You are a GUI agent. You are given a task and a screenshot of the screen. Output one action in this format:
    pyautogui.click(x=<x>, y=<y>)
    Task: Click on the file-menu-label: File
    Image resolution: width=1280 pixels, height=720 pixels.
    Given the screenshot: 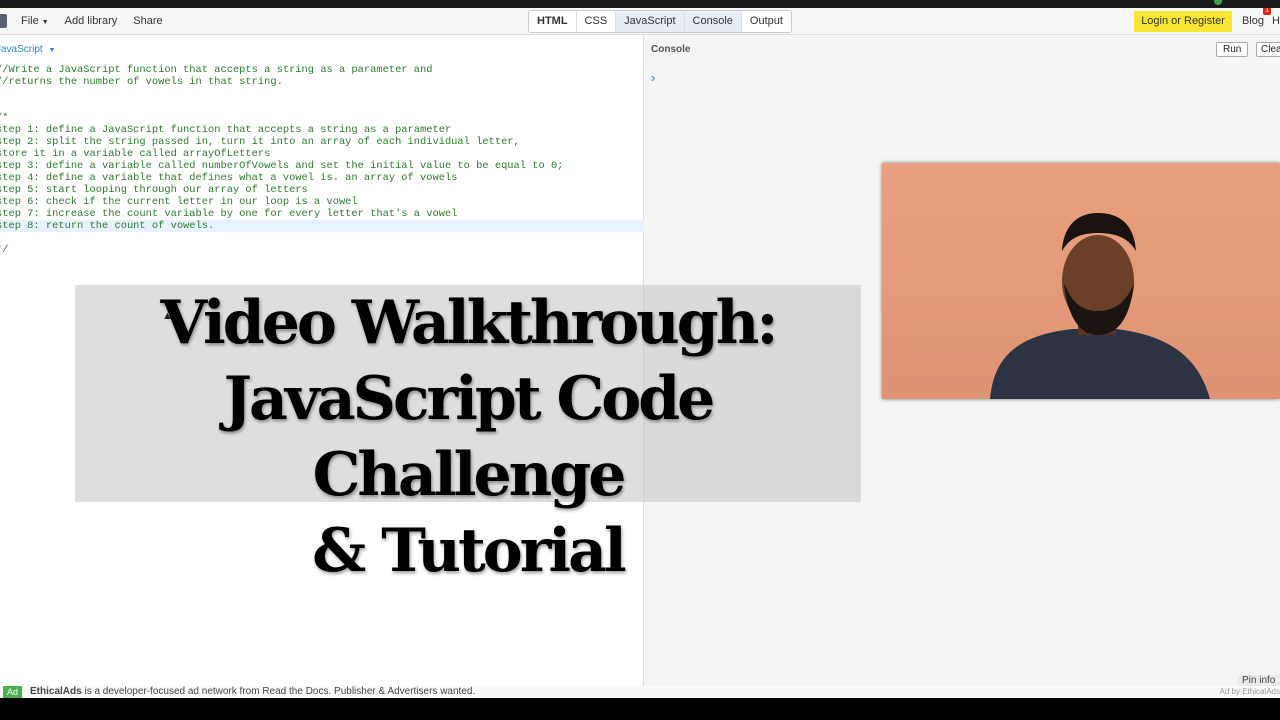 What is the action you would take?
    pyautogui.click(x=30, y=21)
    